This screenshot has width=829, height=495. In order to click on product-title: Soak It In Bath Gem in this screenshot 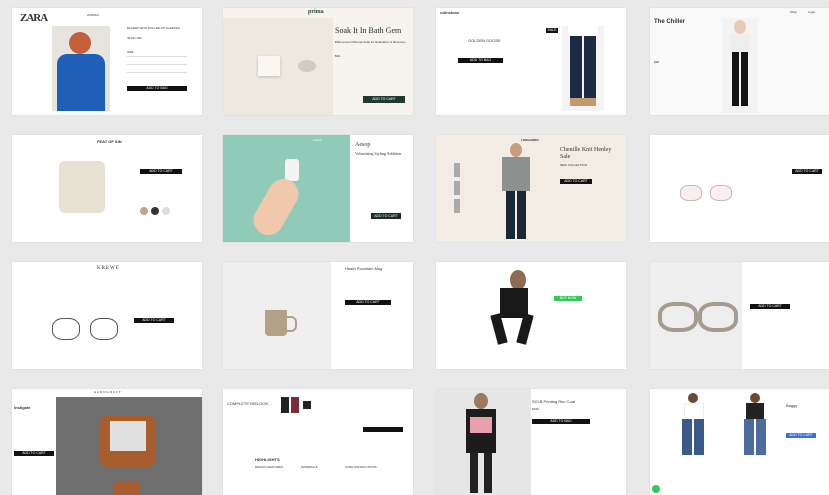, I will do `click(368, 30)`.